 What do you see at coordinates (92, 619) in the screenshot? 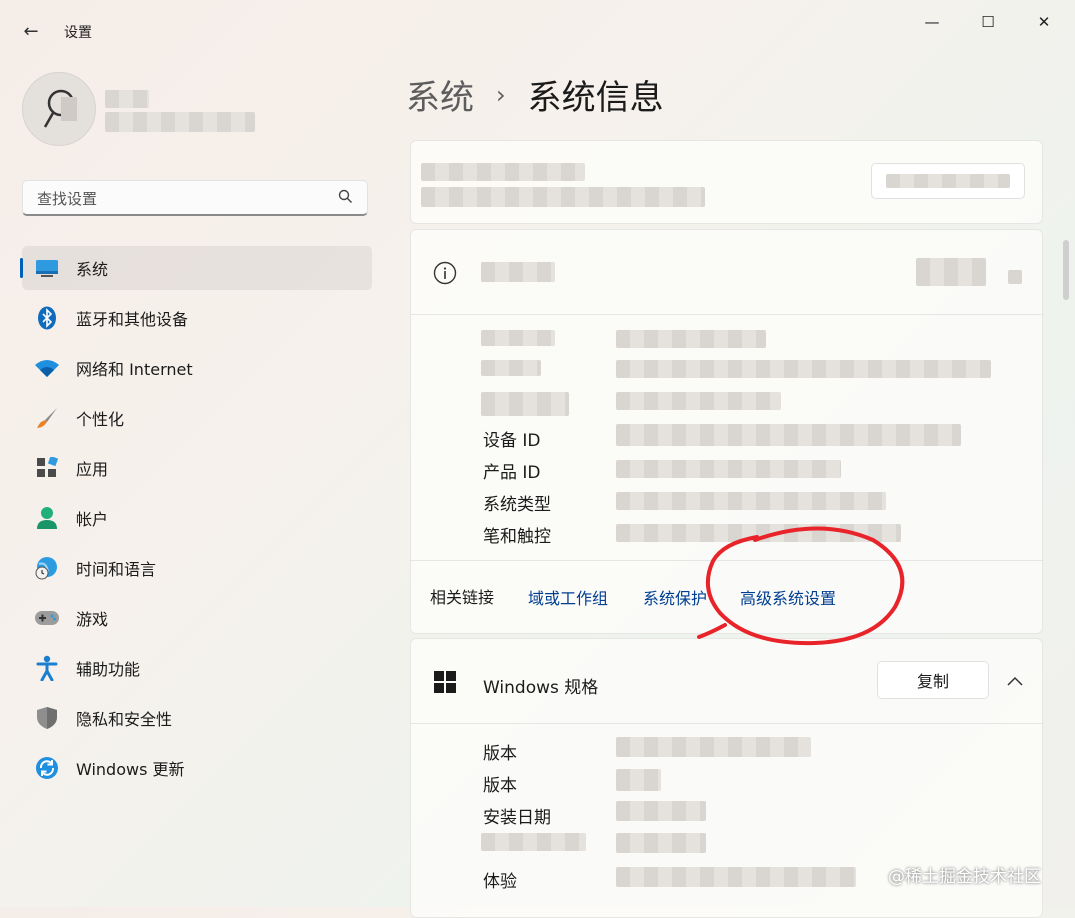
I see `sidebar-item-label: 游戏` at bounding box center [92, 619].